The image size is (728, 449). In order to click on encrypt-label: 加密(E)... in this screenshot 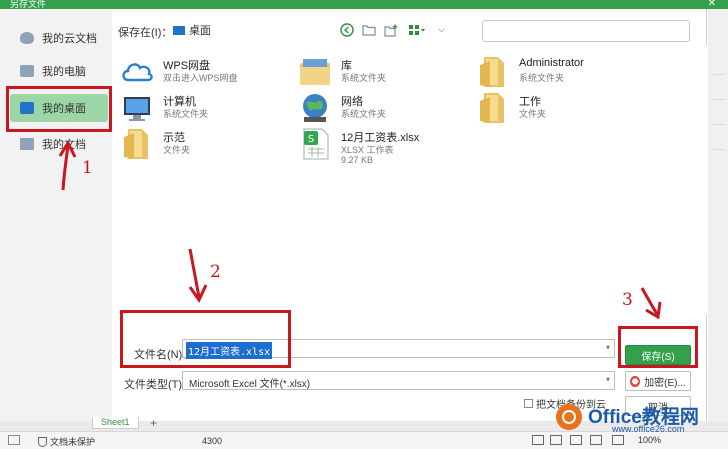, I will do `click(665, 383)`.